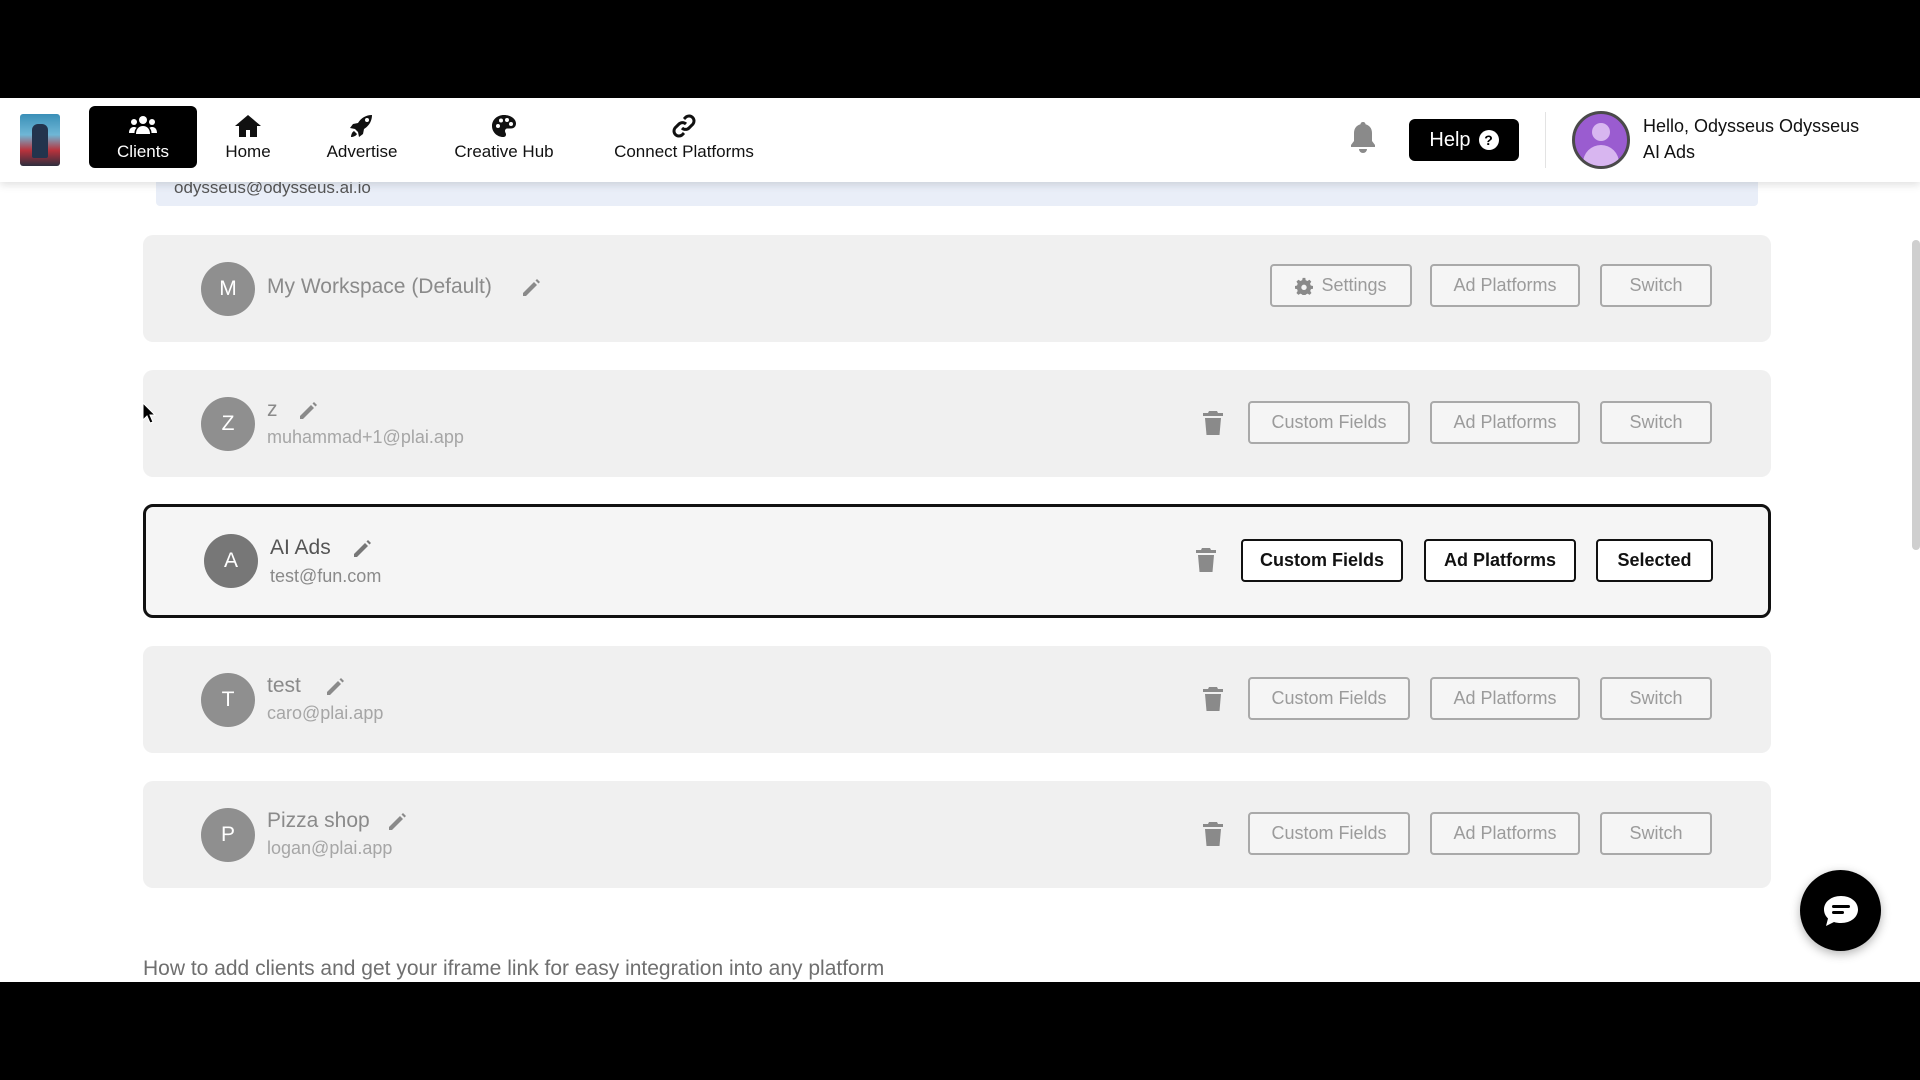 The width and height of the screenshot is (1920, 1080). I want to click on workspace-name: AI Ads, so click(300, 547).